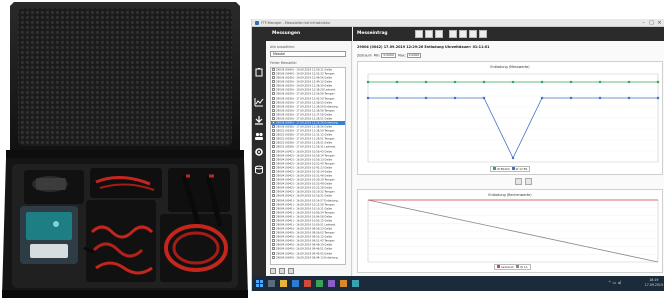 The width and height of the screenshot is (664, 301). What do you see at coordinates (282, 271) in the screenshot?
I see `export-button` at bounding box center [282, 271].